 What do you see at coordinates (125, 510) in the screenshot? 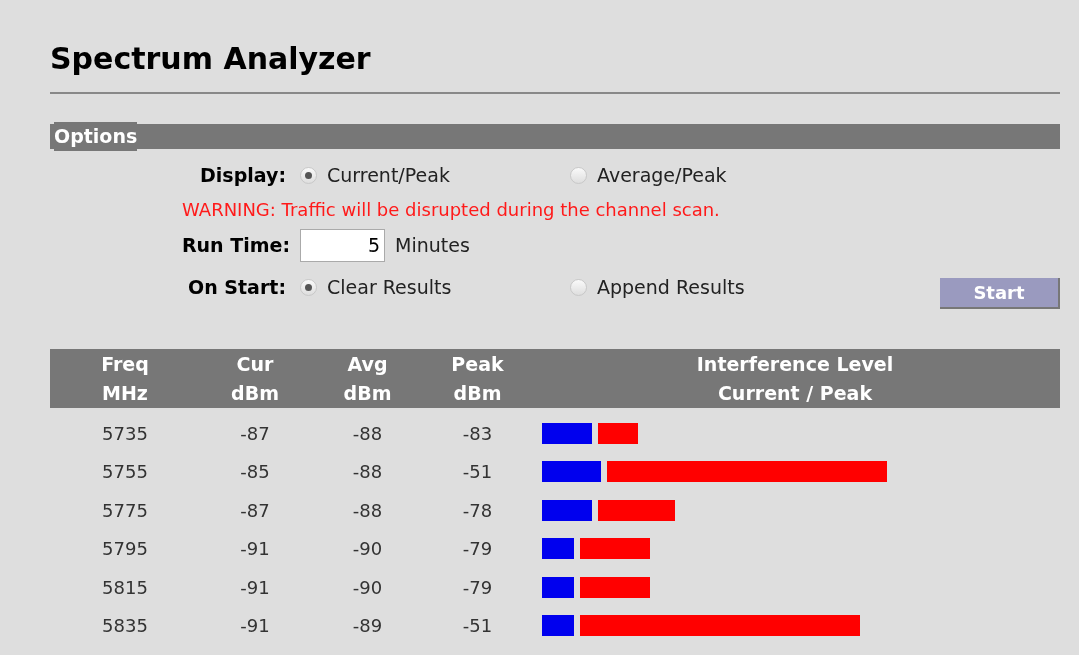
I see `table-cell: 5775` at bounding box center [125, 510].